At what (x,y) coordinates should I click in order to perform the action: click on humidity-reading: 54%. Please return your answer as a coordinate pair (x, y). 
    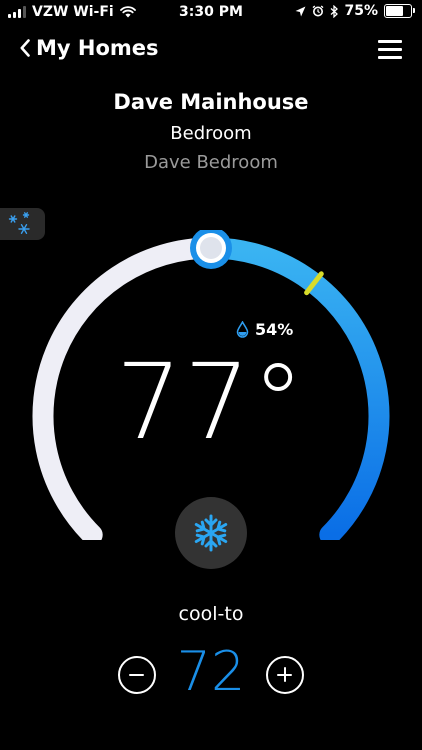
    Looking at the image, I should click on (264, 329).